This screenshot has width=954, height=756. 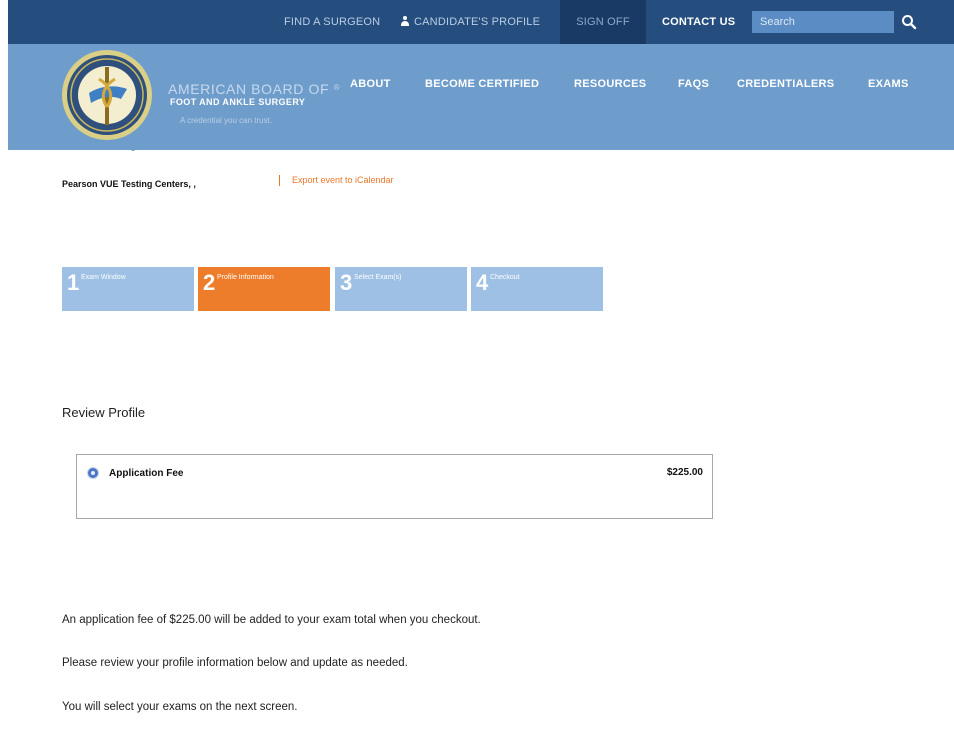 I want to click on org-name-subline: FOOT AND ANKLE SURGERY, so click(x=238, y=102).